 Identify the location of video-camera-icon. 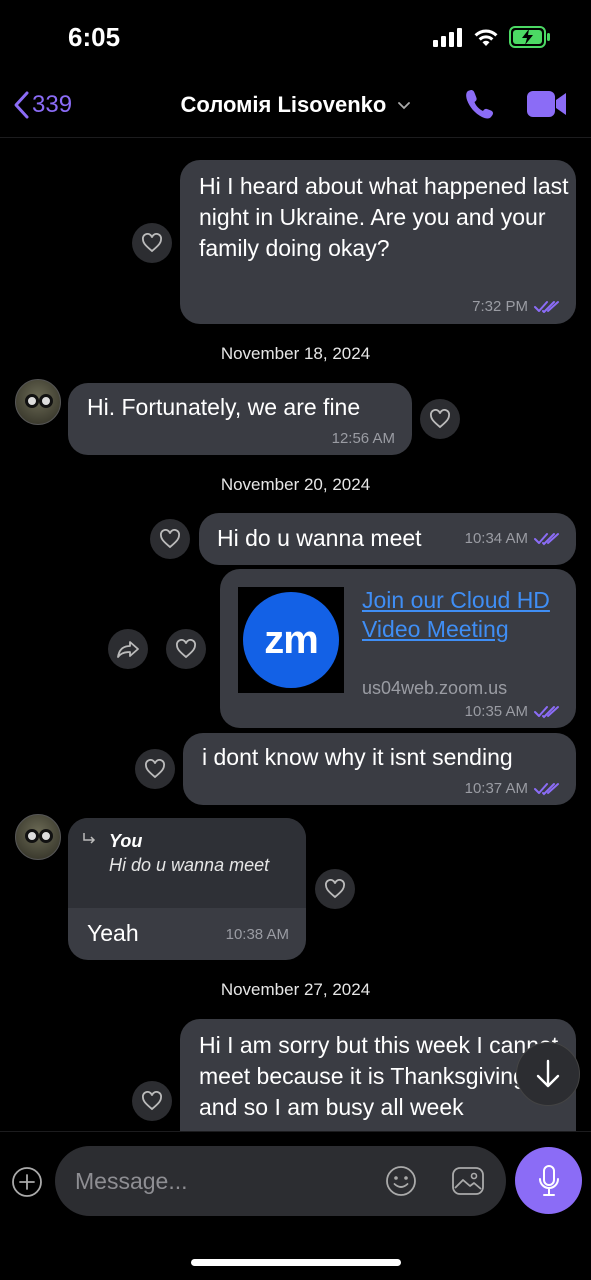
(546, 104).